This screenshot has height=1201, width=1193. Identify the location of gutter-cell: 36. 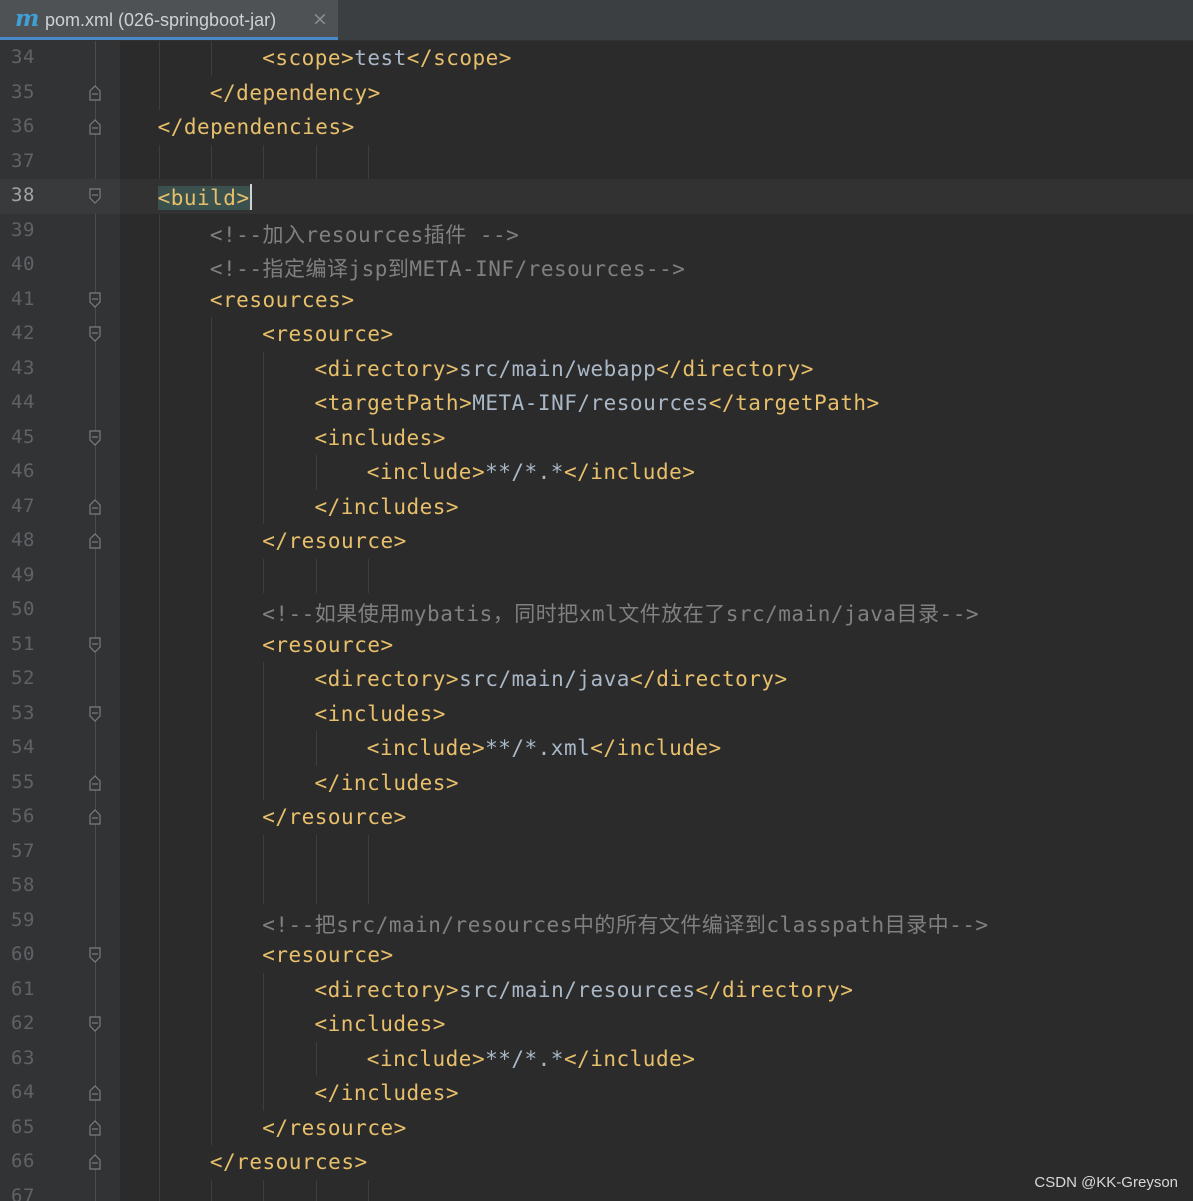
(60, 127).